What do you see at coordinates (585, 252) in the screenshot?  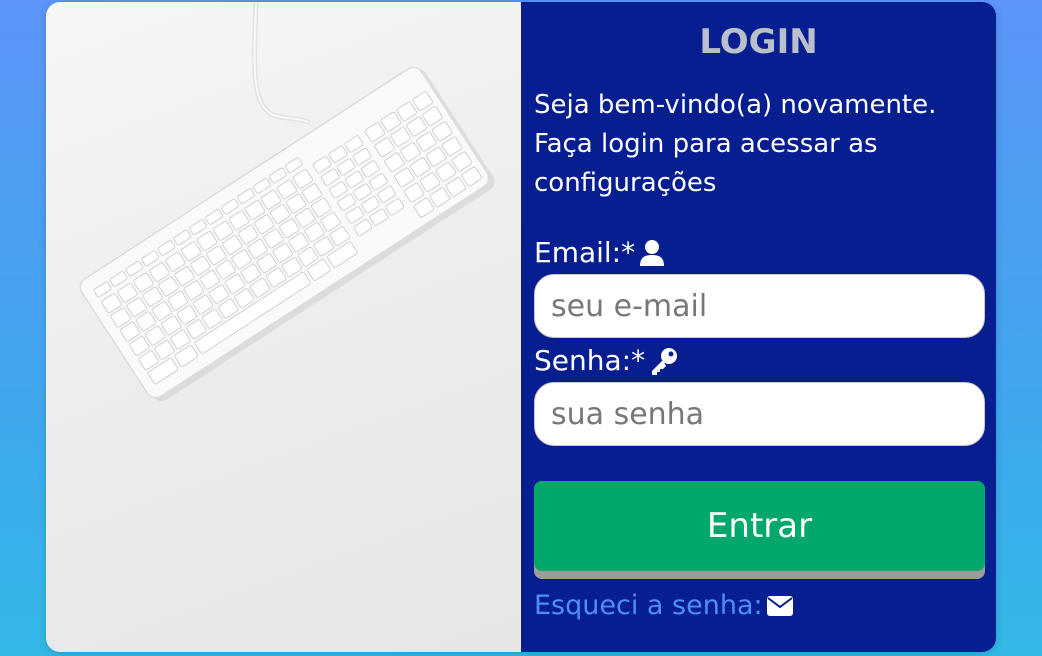 I see `email-label-text: Email:*` at bounding box center [585, 252].